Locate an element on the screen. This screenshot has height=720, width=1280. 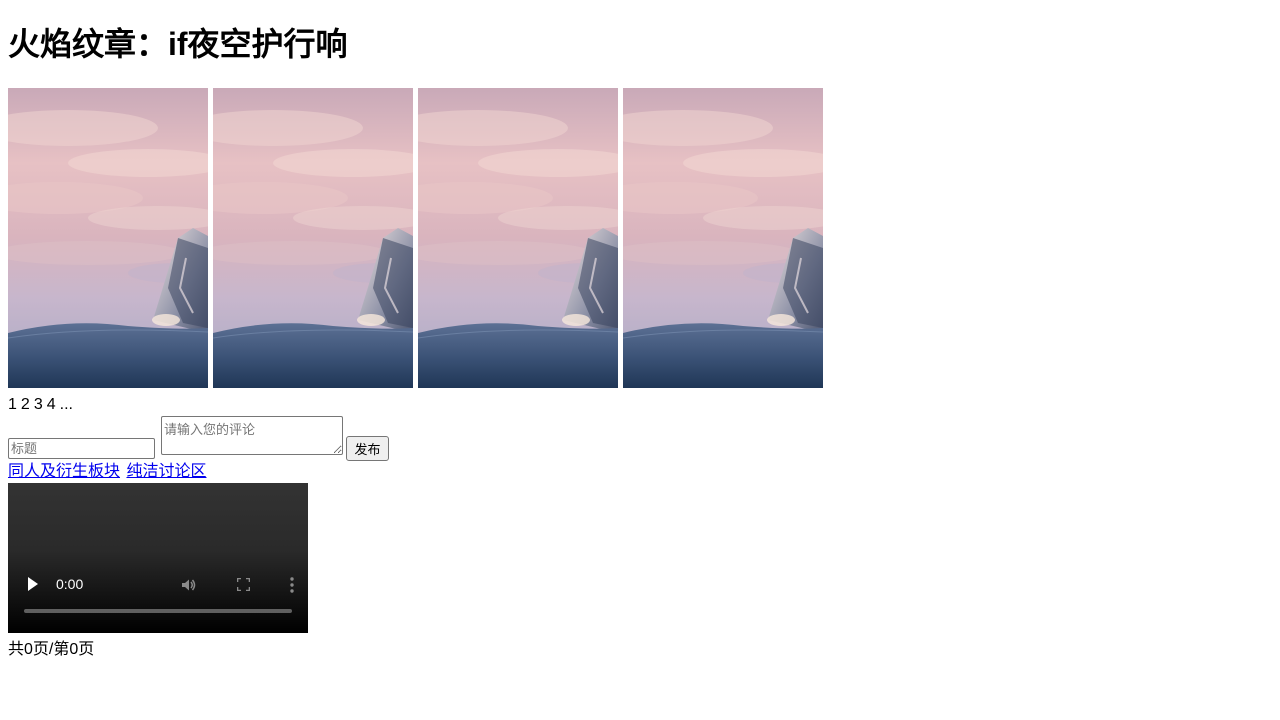
pager-item-2: 2 is located at coordinates (25, 404).